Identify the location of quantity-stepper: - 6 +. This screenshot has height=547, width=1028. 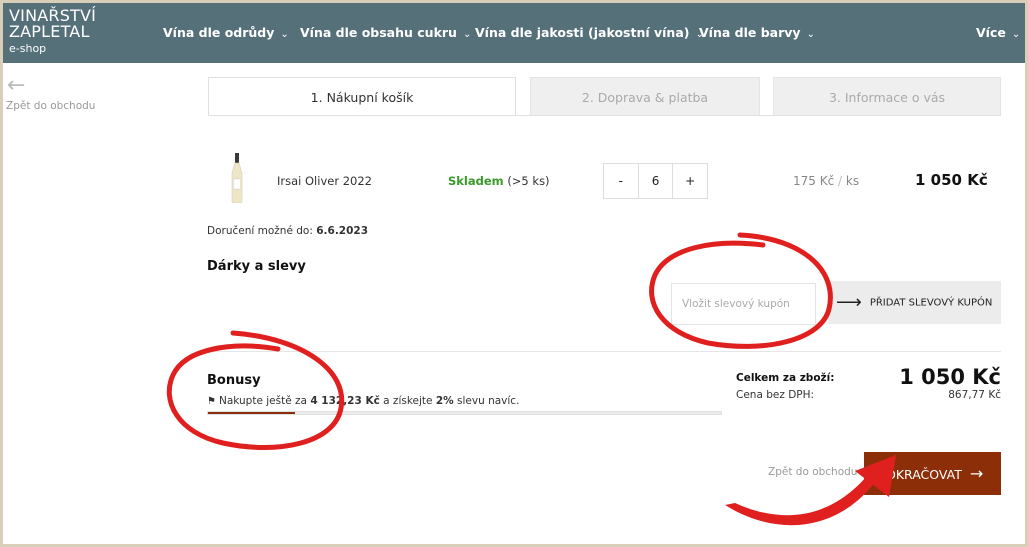
(655, 181).